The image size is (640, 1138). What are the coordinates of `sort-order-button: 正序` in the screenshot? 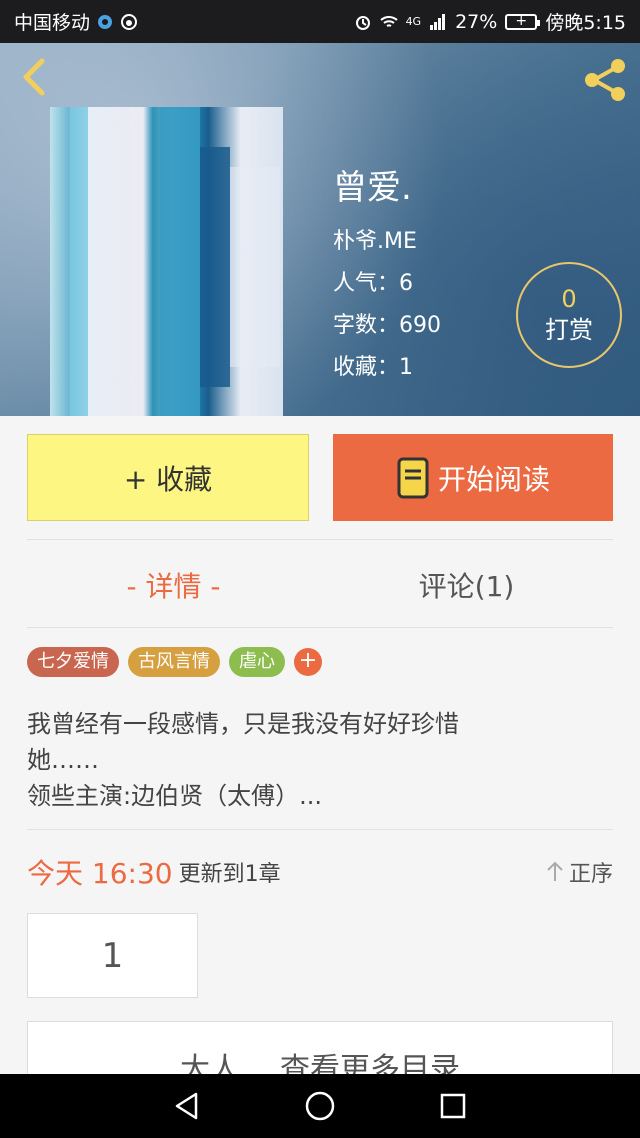 It's located at (579, 872).